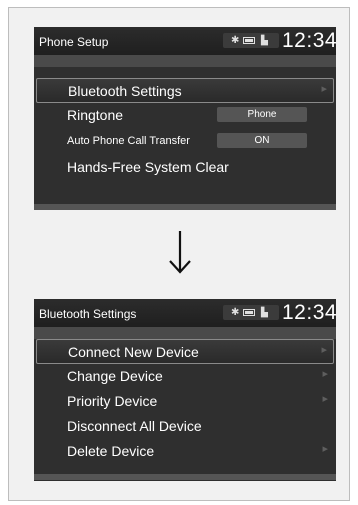 This screenshot has height=505, width=358. I want to click on menu-item-label: Priority Device, so click(112, 401).